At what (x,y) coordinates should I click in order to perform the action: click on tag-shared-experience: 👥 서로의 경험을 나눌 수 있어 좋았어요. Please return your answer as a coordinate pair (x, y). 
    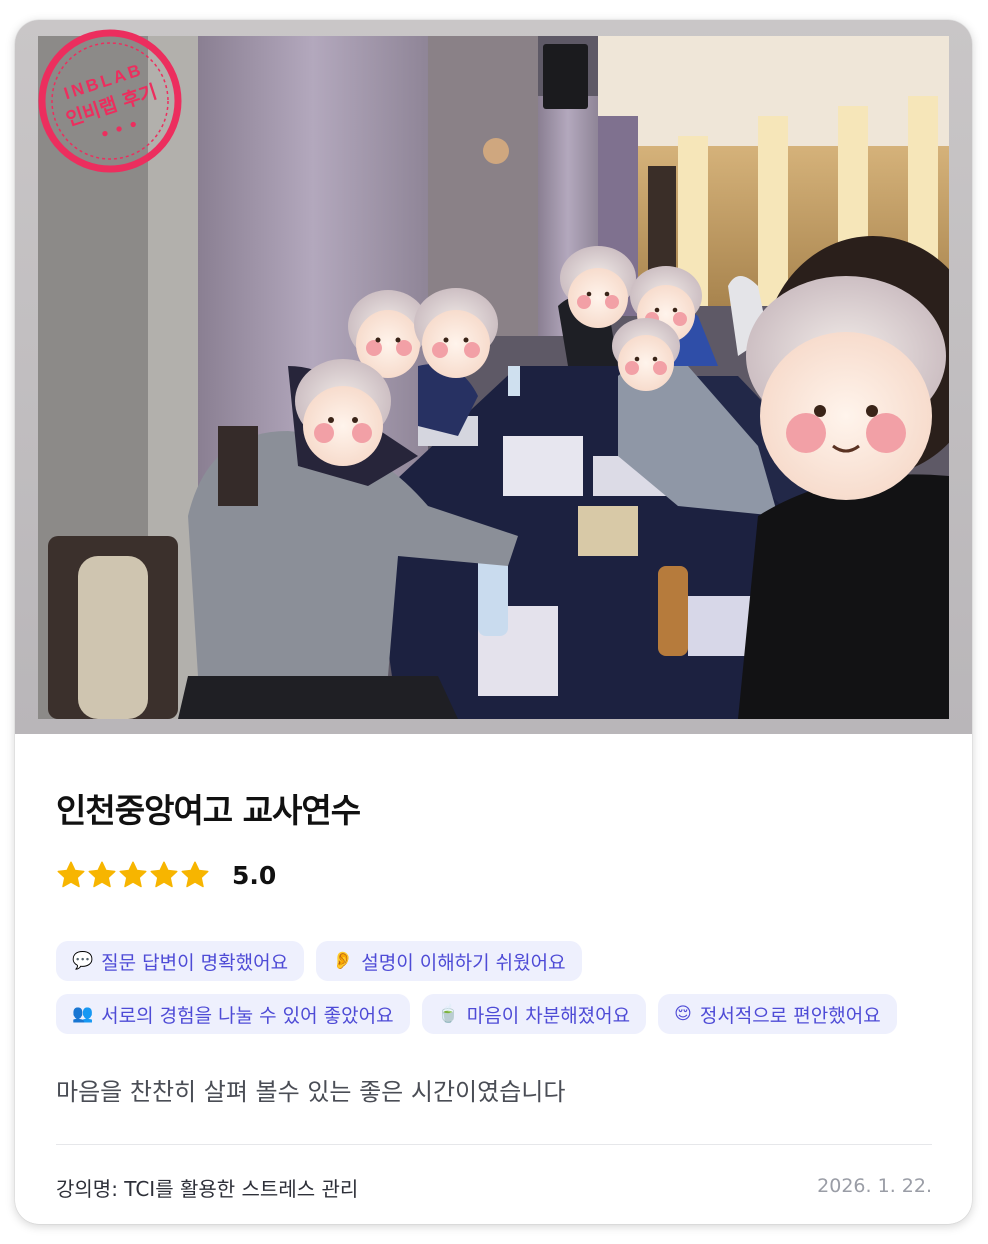
    Looking at the image, I should click on (233, 1014).